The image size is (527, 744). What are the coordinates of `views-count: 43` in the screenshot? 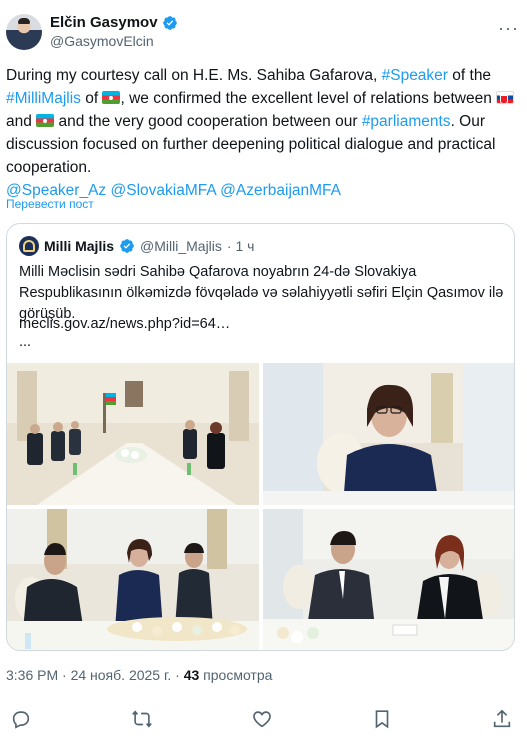 It's located at (191, 675).